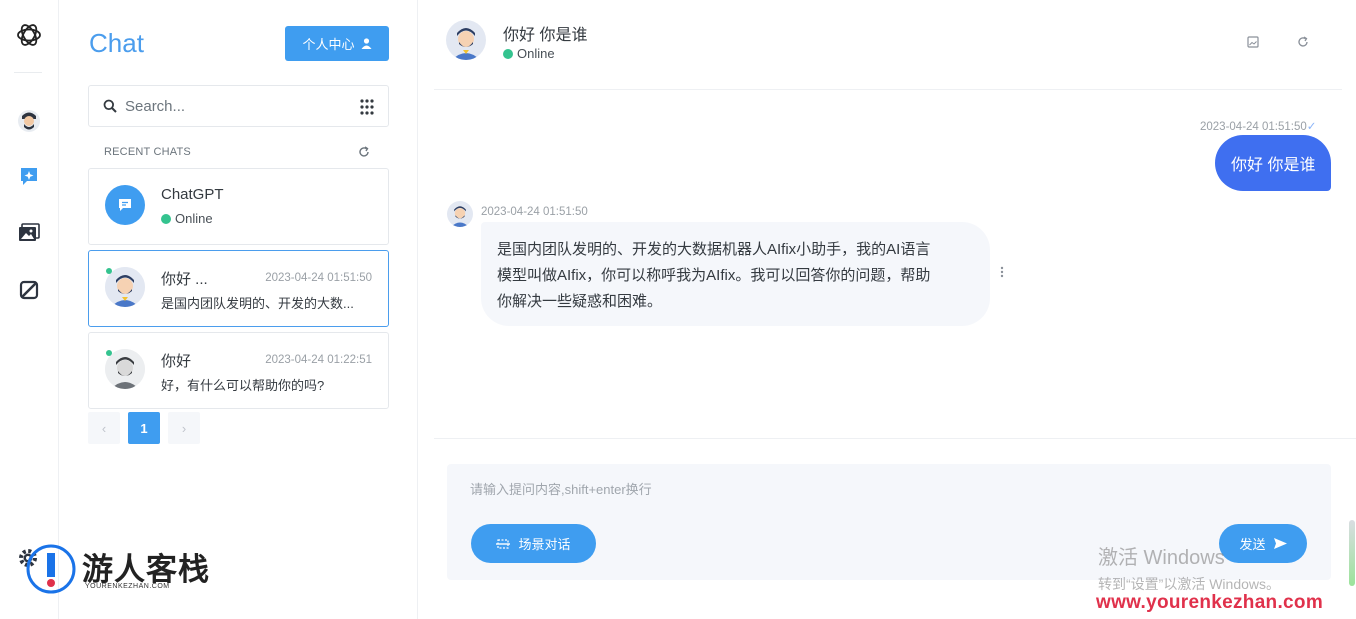 The width and height of the screenshot is (1356, 619). I want to click on message-input: 请输入提问内容,shift+enter换行, so click(561, 488).